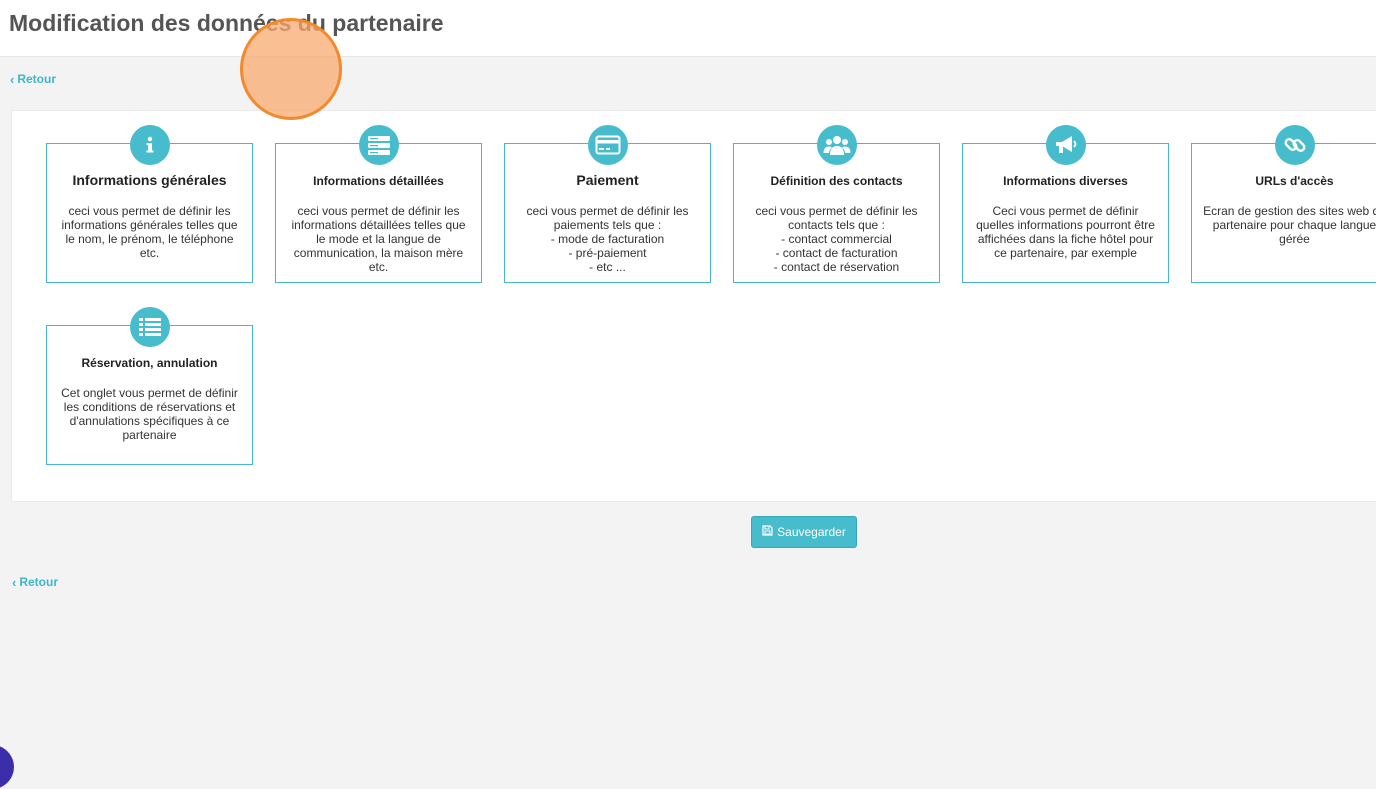 Image resolution: width=1376 pixels, height=789 pixels. What do you see at coordinates (379, 145) in the screenshot?
I see `server-icon` at bounding box center [379, 145].